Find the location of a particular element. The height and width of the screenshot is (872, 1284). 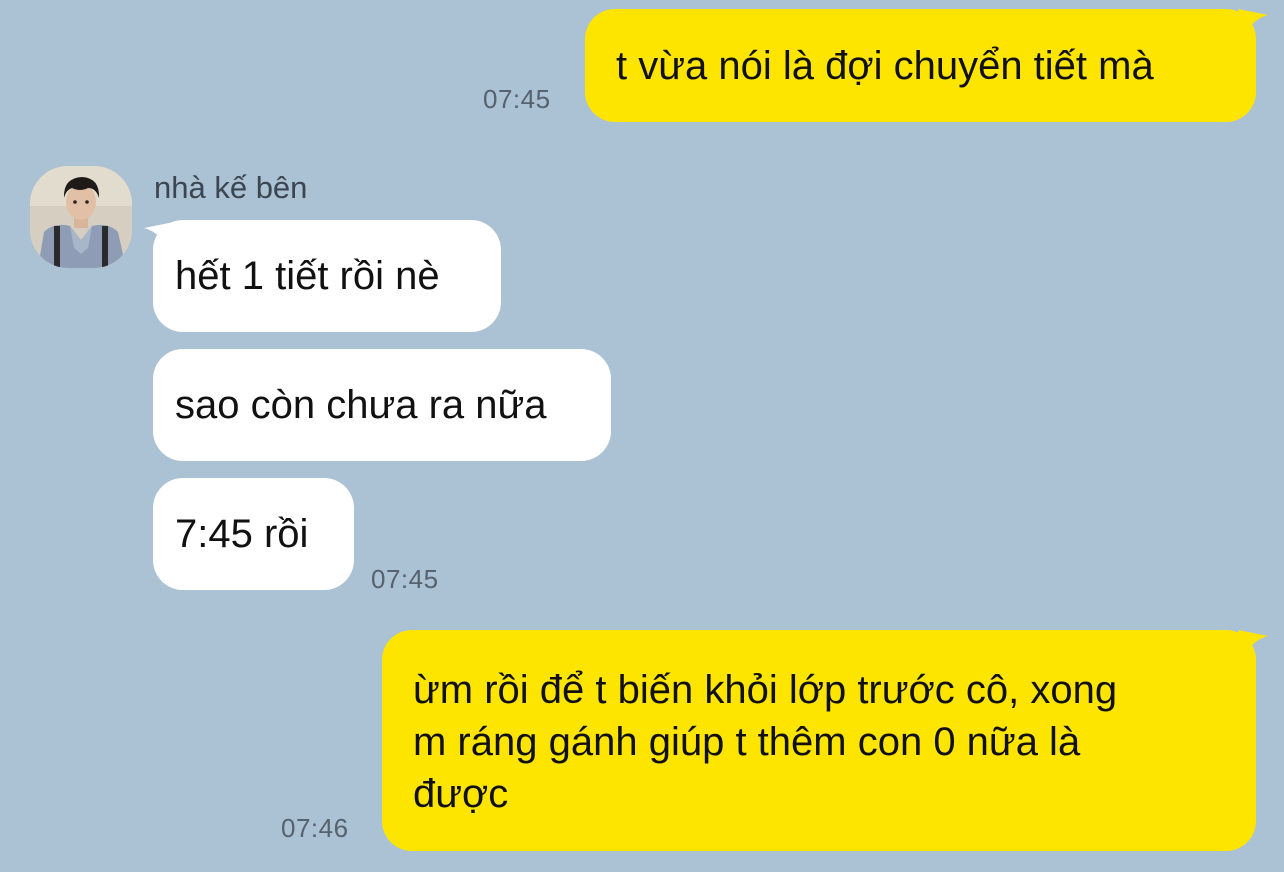

their-message-bubble: 7:45 rồi is located at coordinates (253, 534).